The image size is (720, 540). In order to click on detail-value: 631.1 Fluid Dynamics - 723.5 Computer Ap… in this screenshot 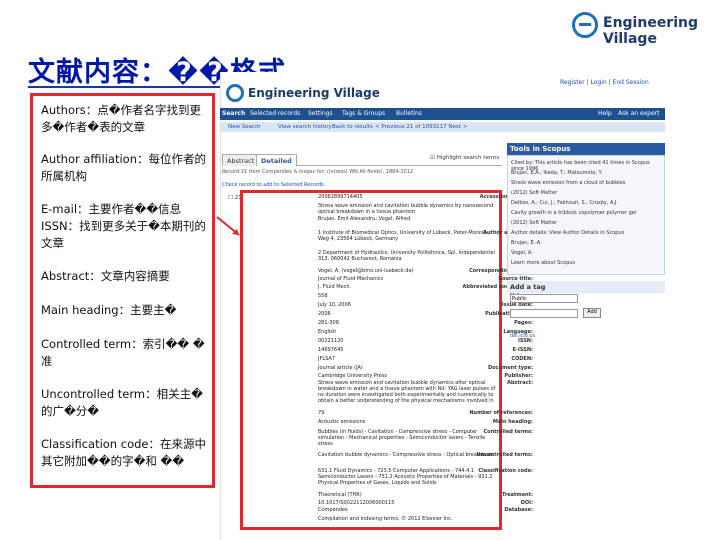, I will do `click(405, 477)`.